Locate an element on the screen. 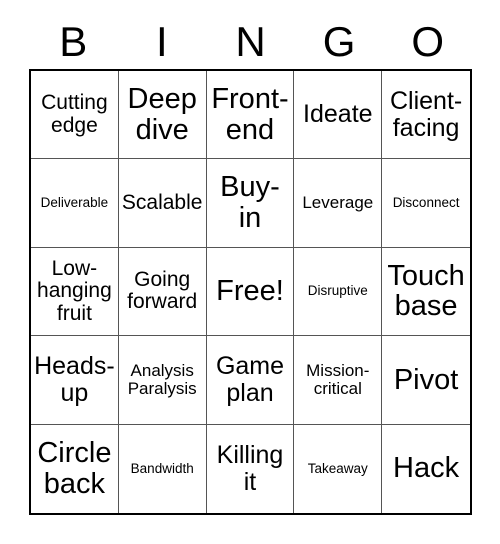 The height and width of the screenshot is (544, 500). bingo-cell-label: Touch base is located at coordinates (426, 291).